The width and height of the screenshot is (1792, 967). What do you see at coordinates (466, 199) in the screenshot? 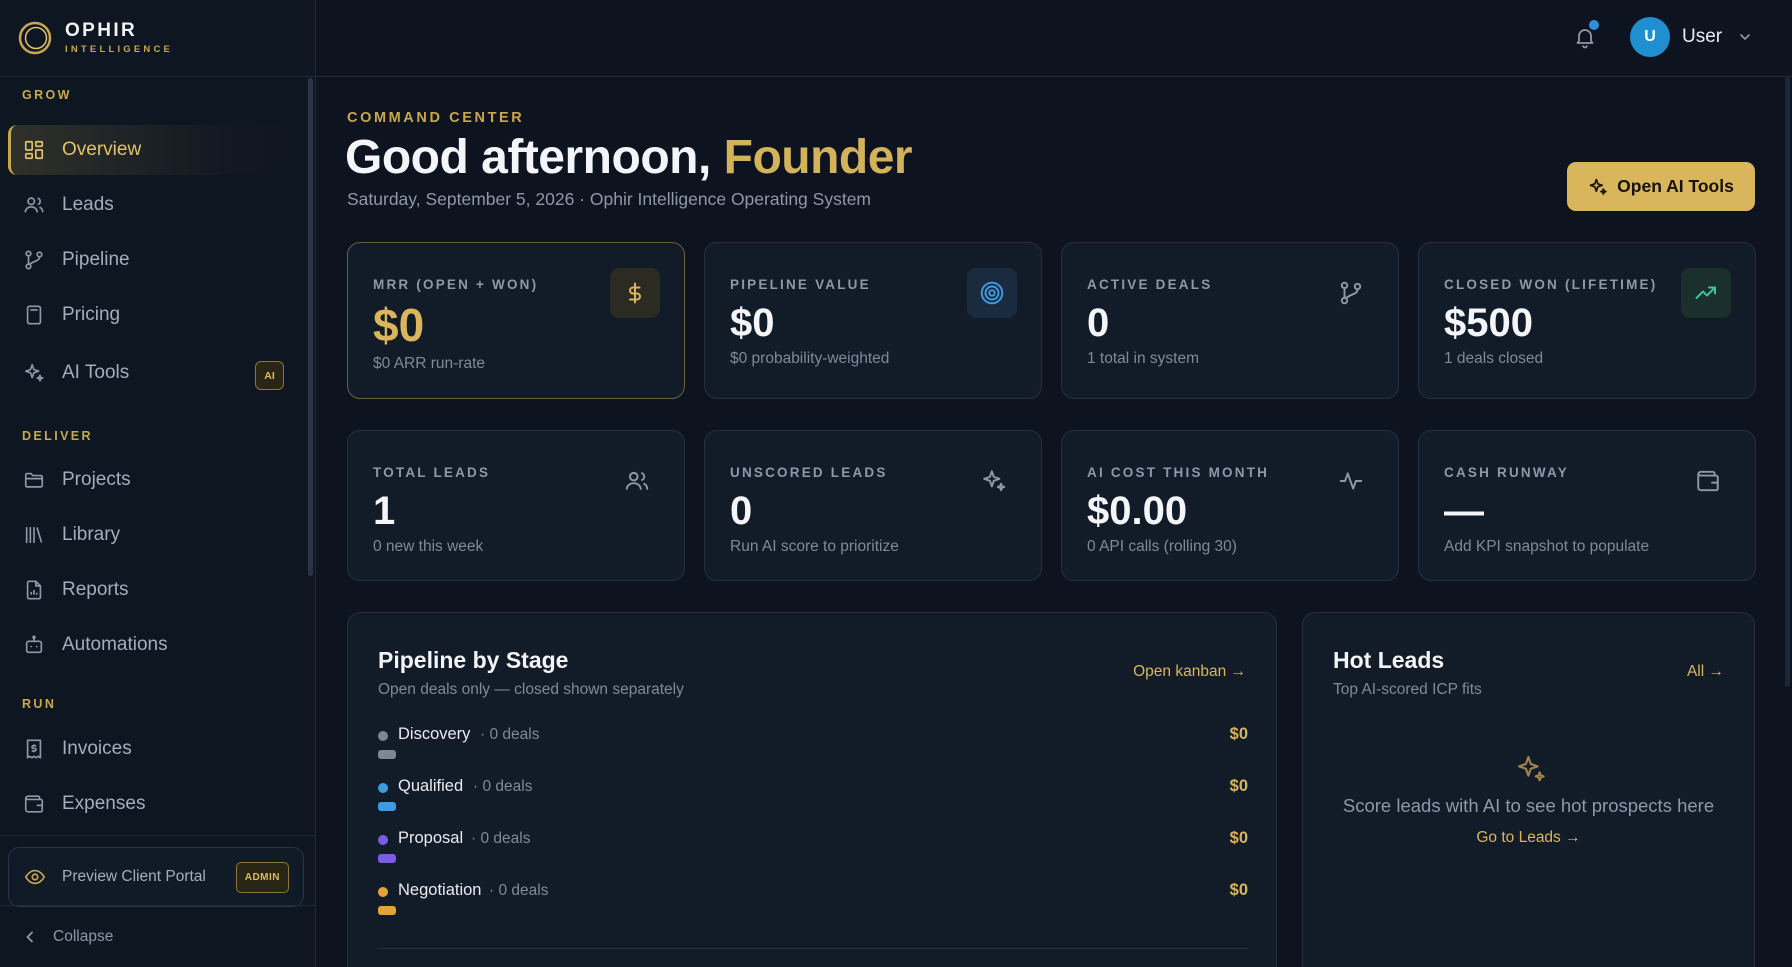
I see `current-date: Saturday, September 5, 2026 ·` at bounding box center [466, 199].